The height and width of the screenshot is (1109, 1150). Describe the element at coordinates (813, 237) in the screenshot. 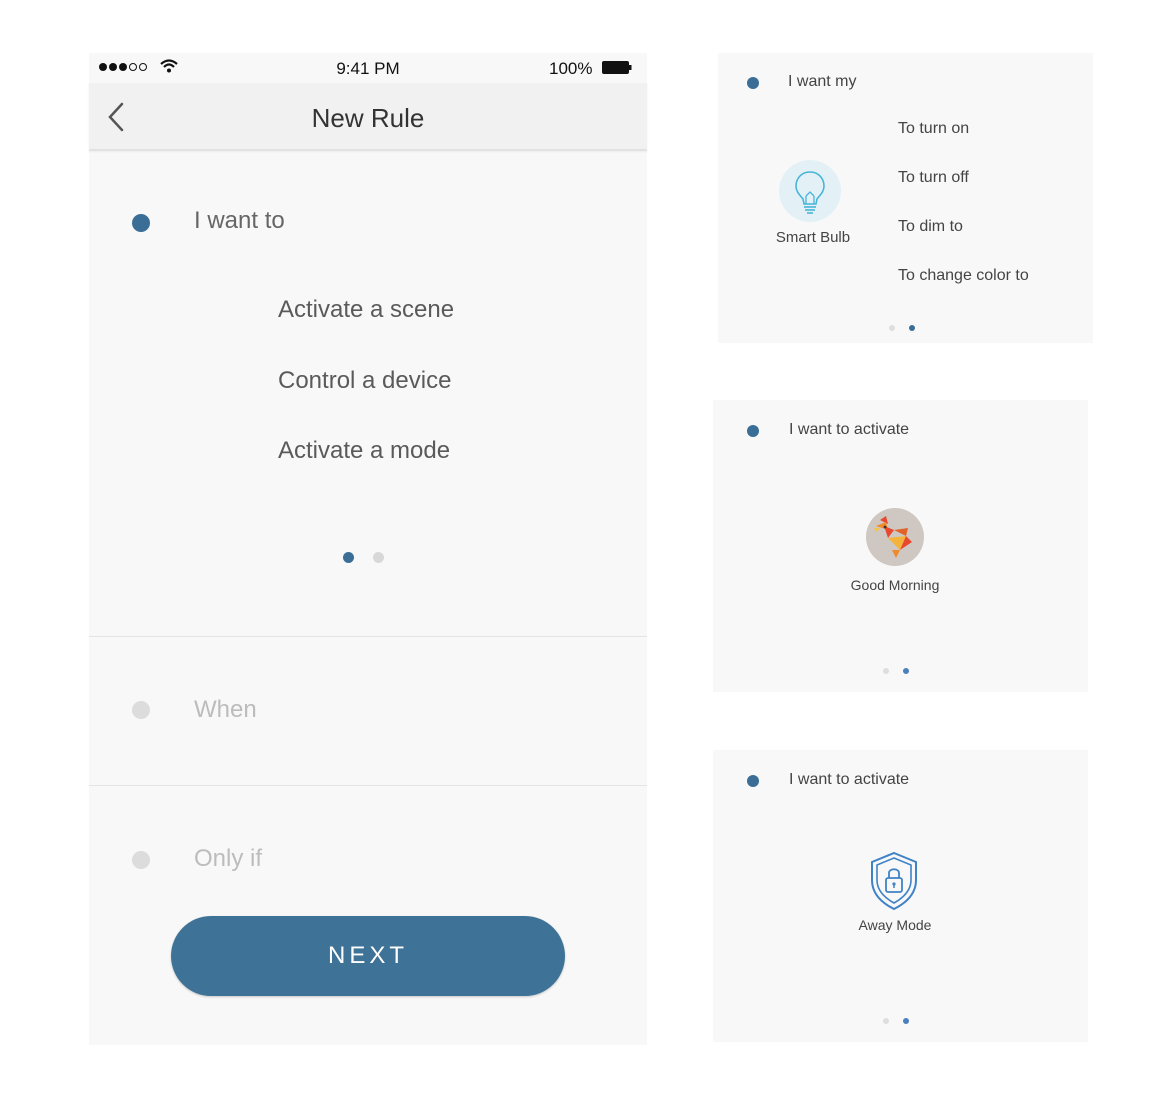

I see `device-name: Smart Bulb` at that location.